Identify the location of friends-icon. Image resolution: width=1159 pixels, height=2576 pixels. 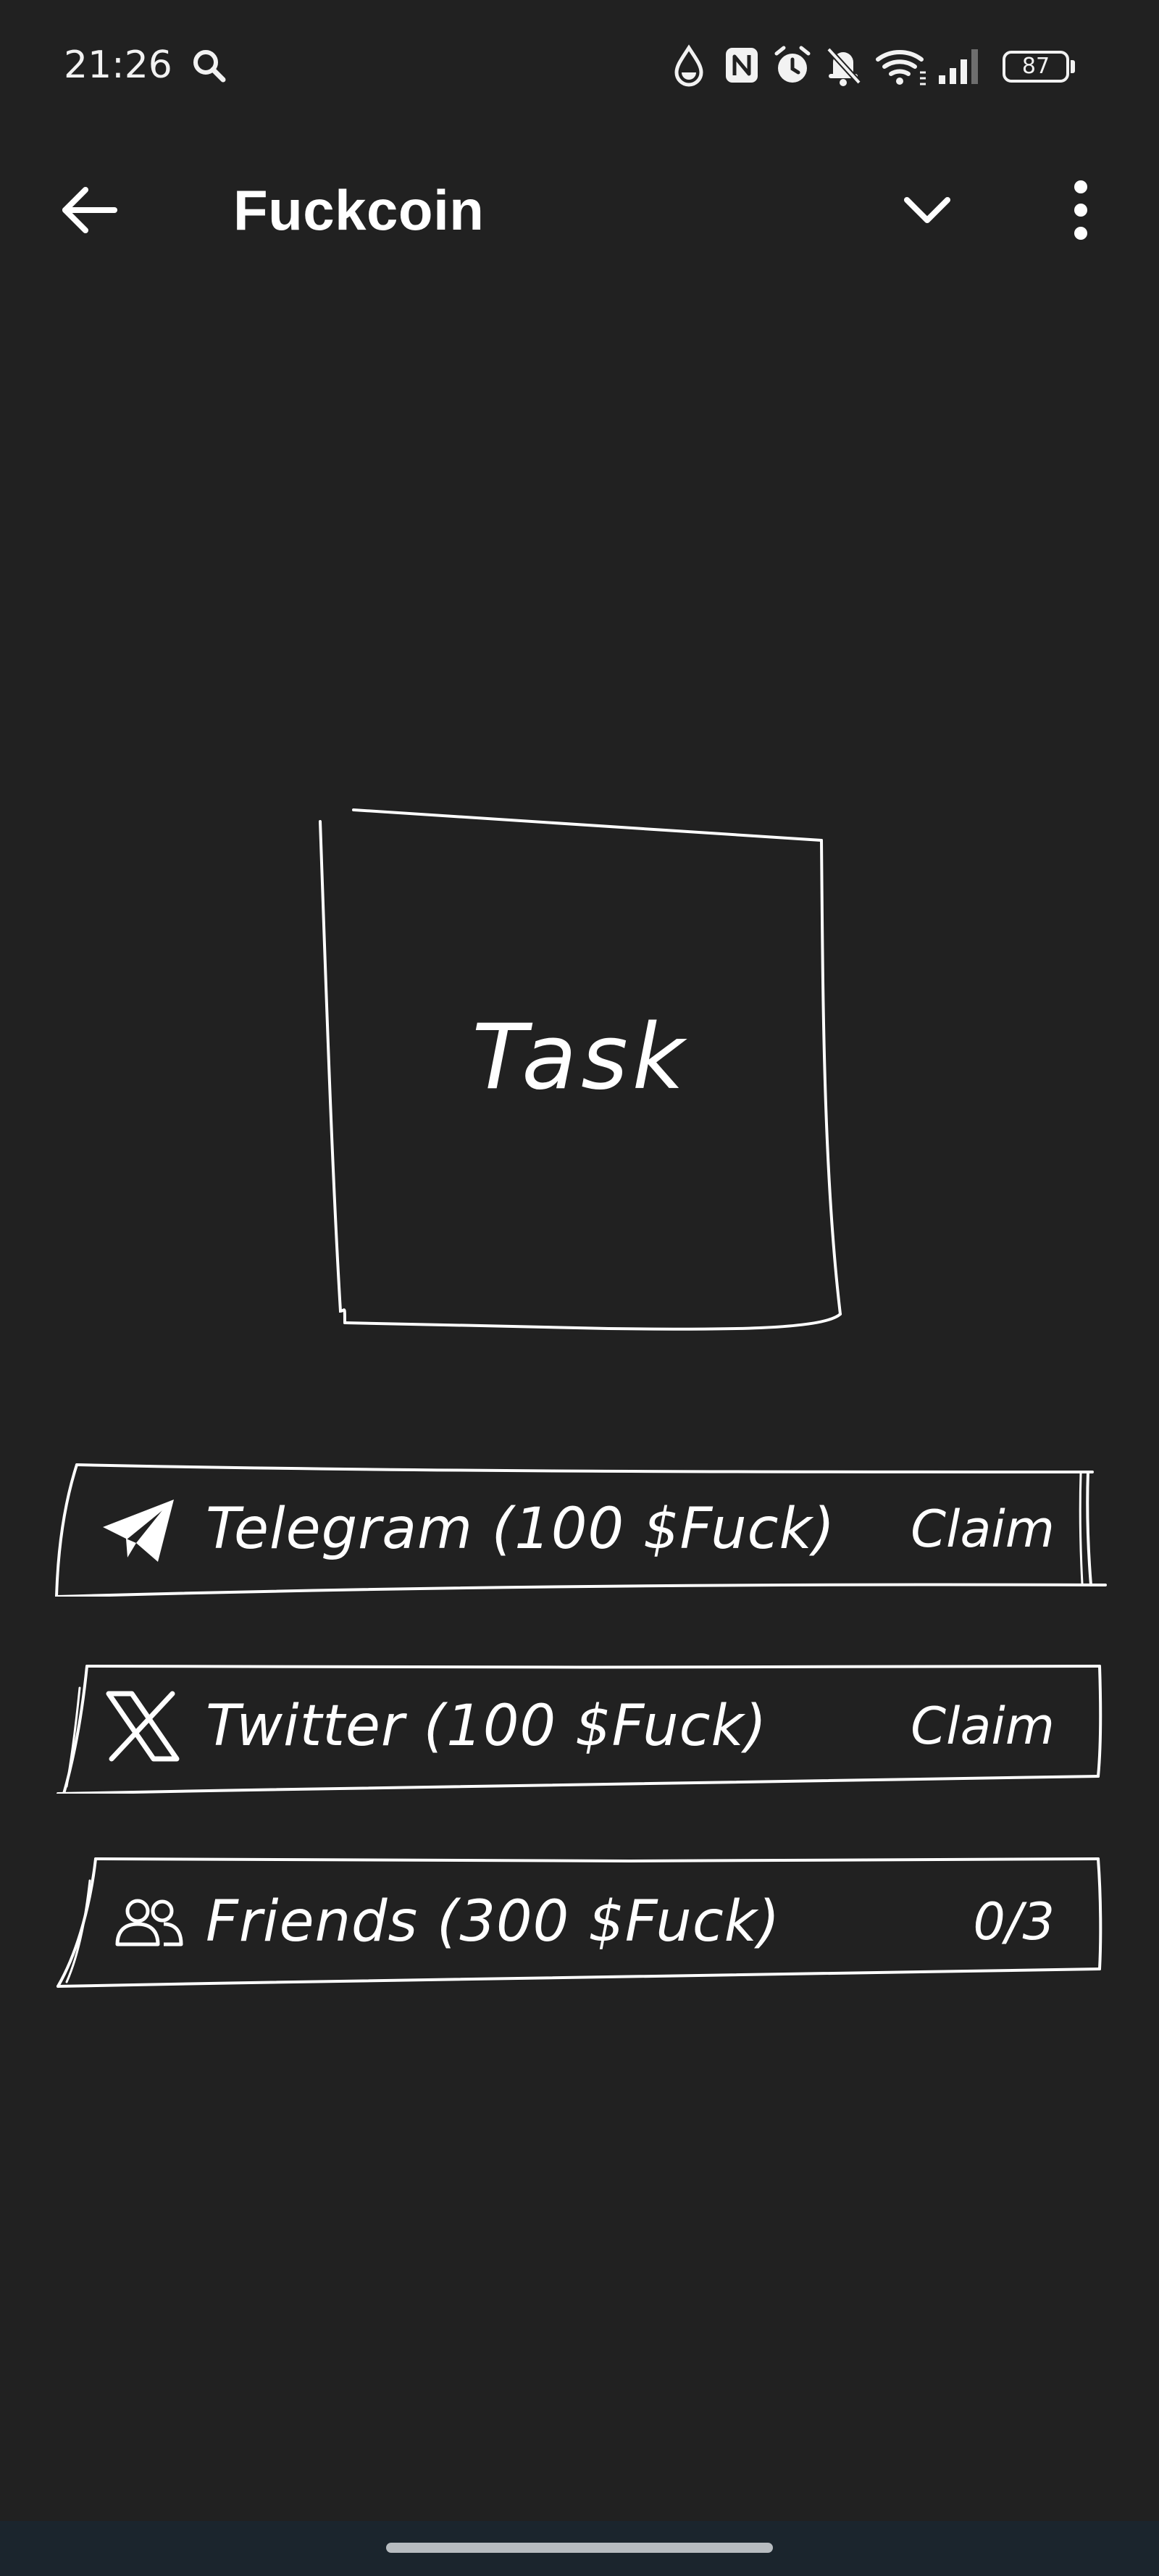
(149, 1922).